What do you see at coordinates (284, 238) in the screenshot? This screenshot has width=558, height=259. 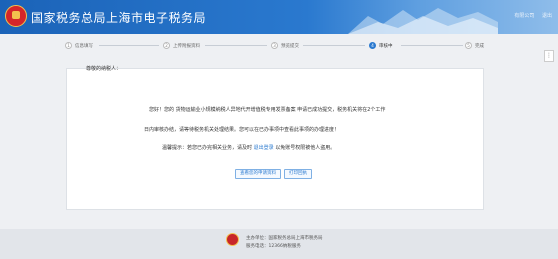 I see `footer-sponsor: 主办单位：国家税务总局上海市税务局` at bounding box center [284, 238].